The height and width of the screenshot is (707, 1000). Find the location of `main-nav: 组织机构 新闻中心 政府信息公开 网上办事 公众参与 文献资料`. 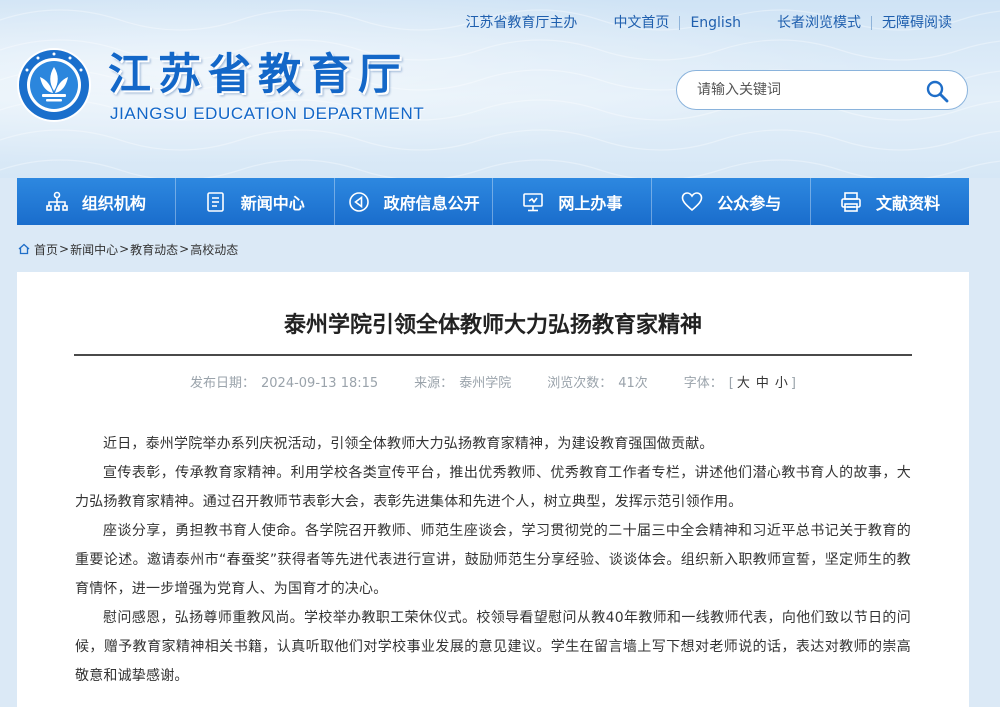

main-nav: 组织机构 新闻中心 政府信息公开 网上办事 公众参与 文献资料 is located at coordinates (493, 201).